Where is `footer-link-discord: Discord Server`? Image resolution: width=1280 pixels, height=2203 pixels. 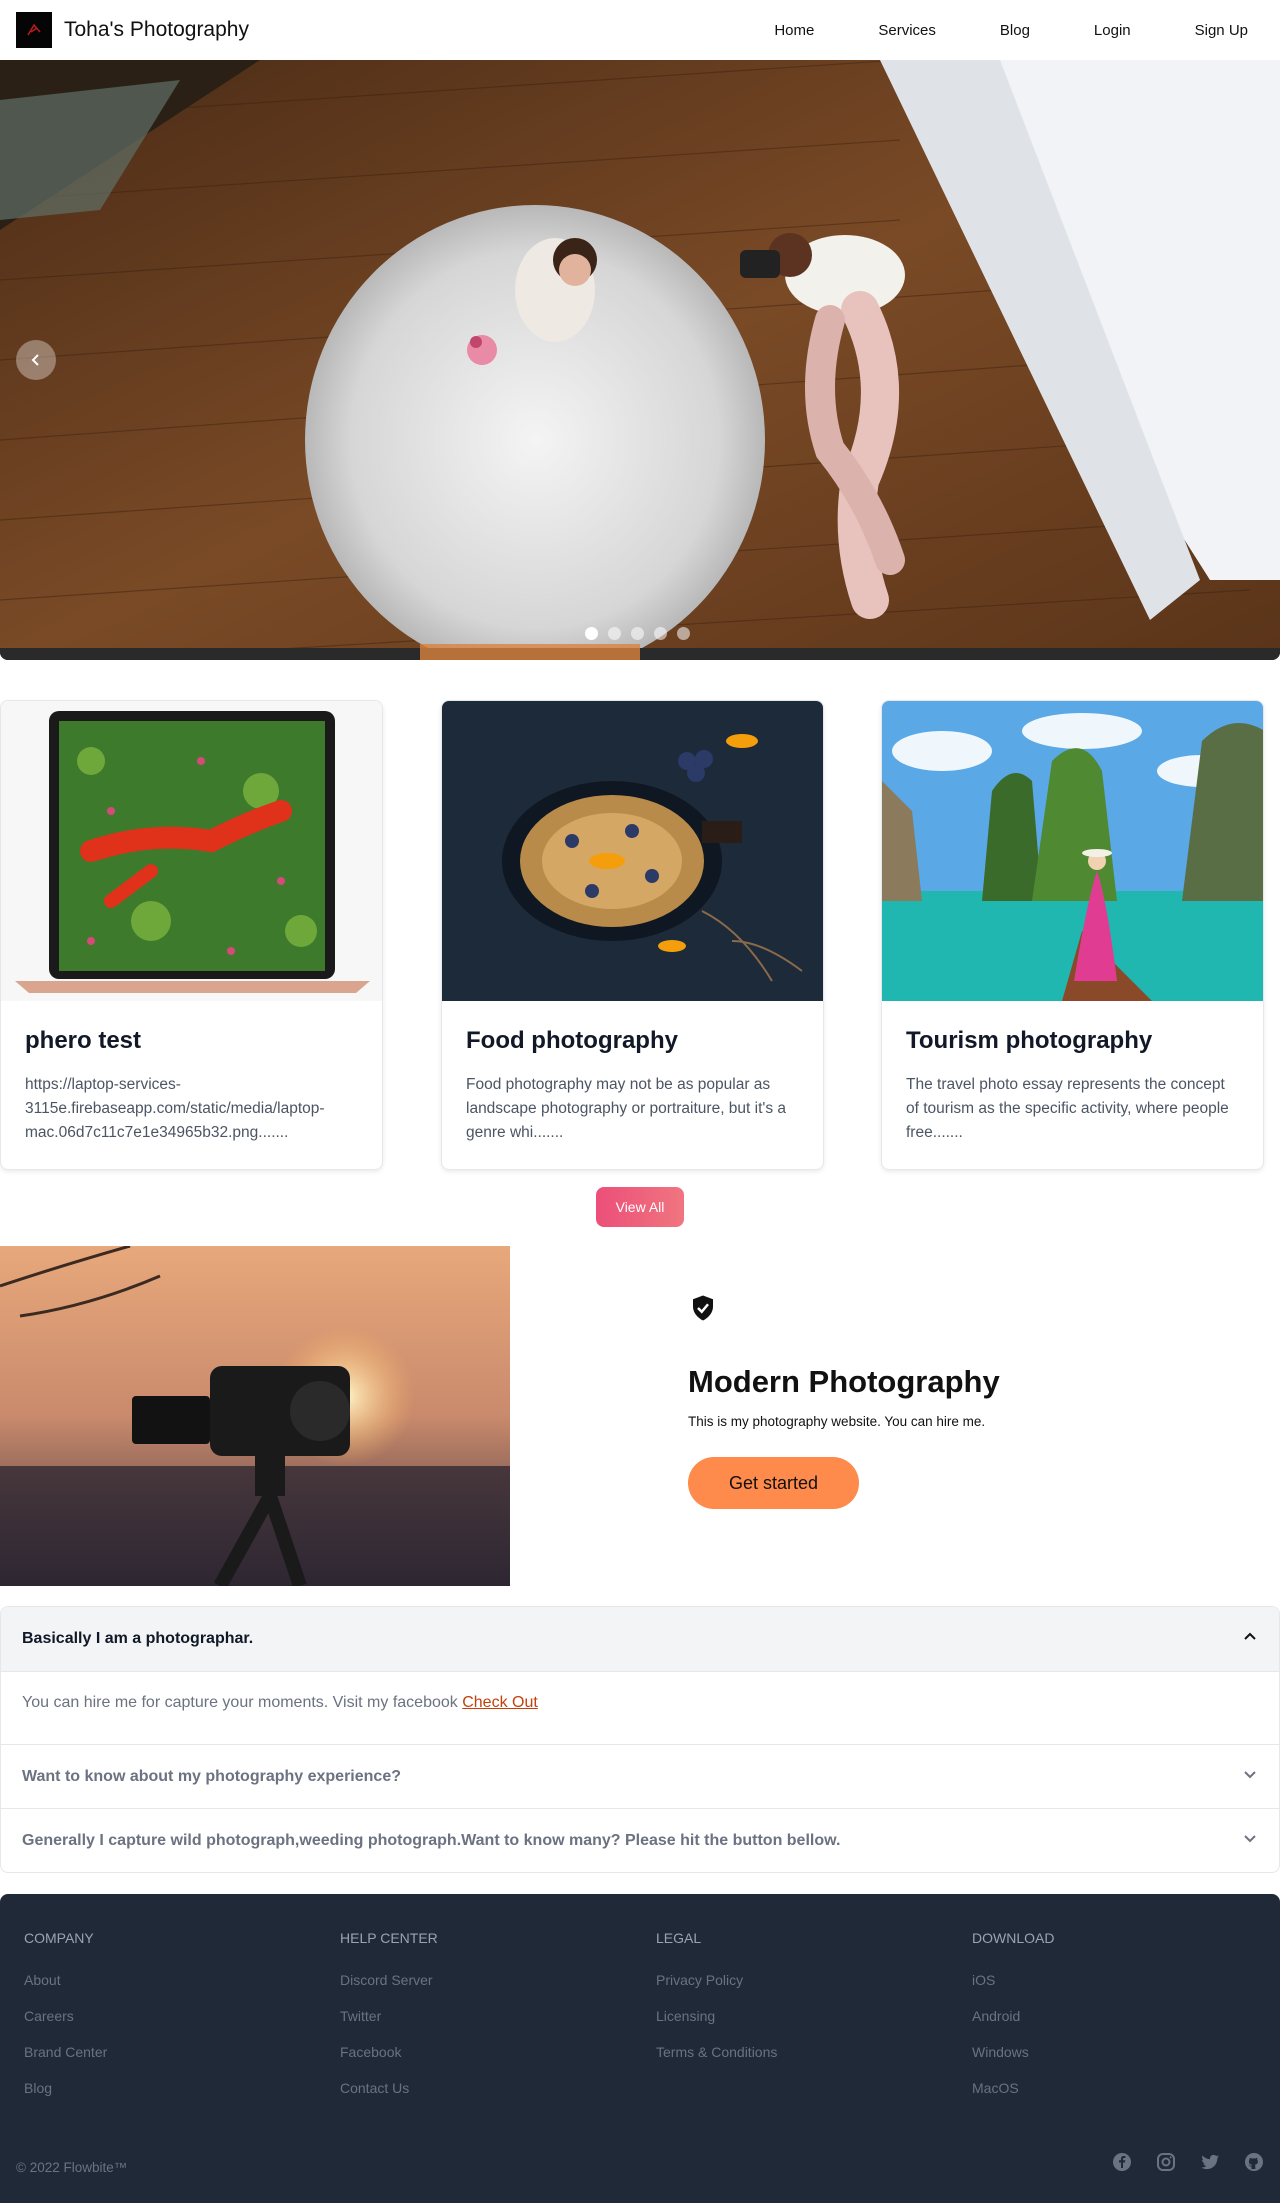 footer-link-discord: Discord Server is located at coordinates (389, 1980).